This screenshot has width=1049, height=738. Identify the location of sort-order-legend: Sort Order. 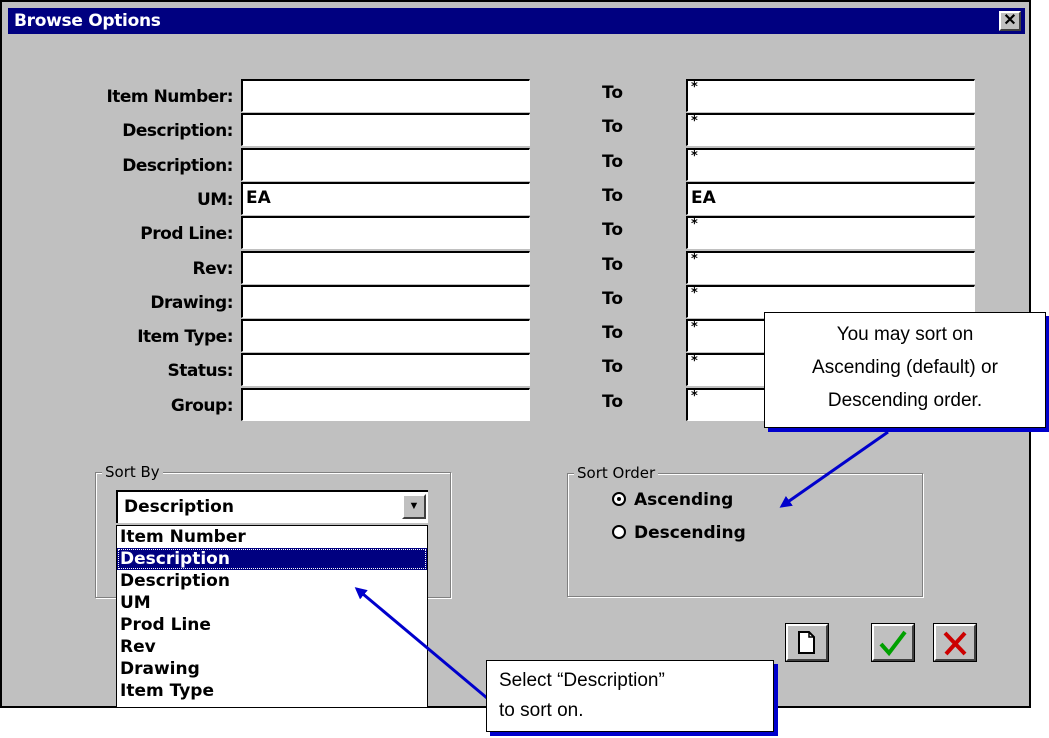
(616, 473).